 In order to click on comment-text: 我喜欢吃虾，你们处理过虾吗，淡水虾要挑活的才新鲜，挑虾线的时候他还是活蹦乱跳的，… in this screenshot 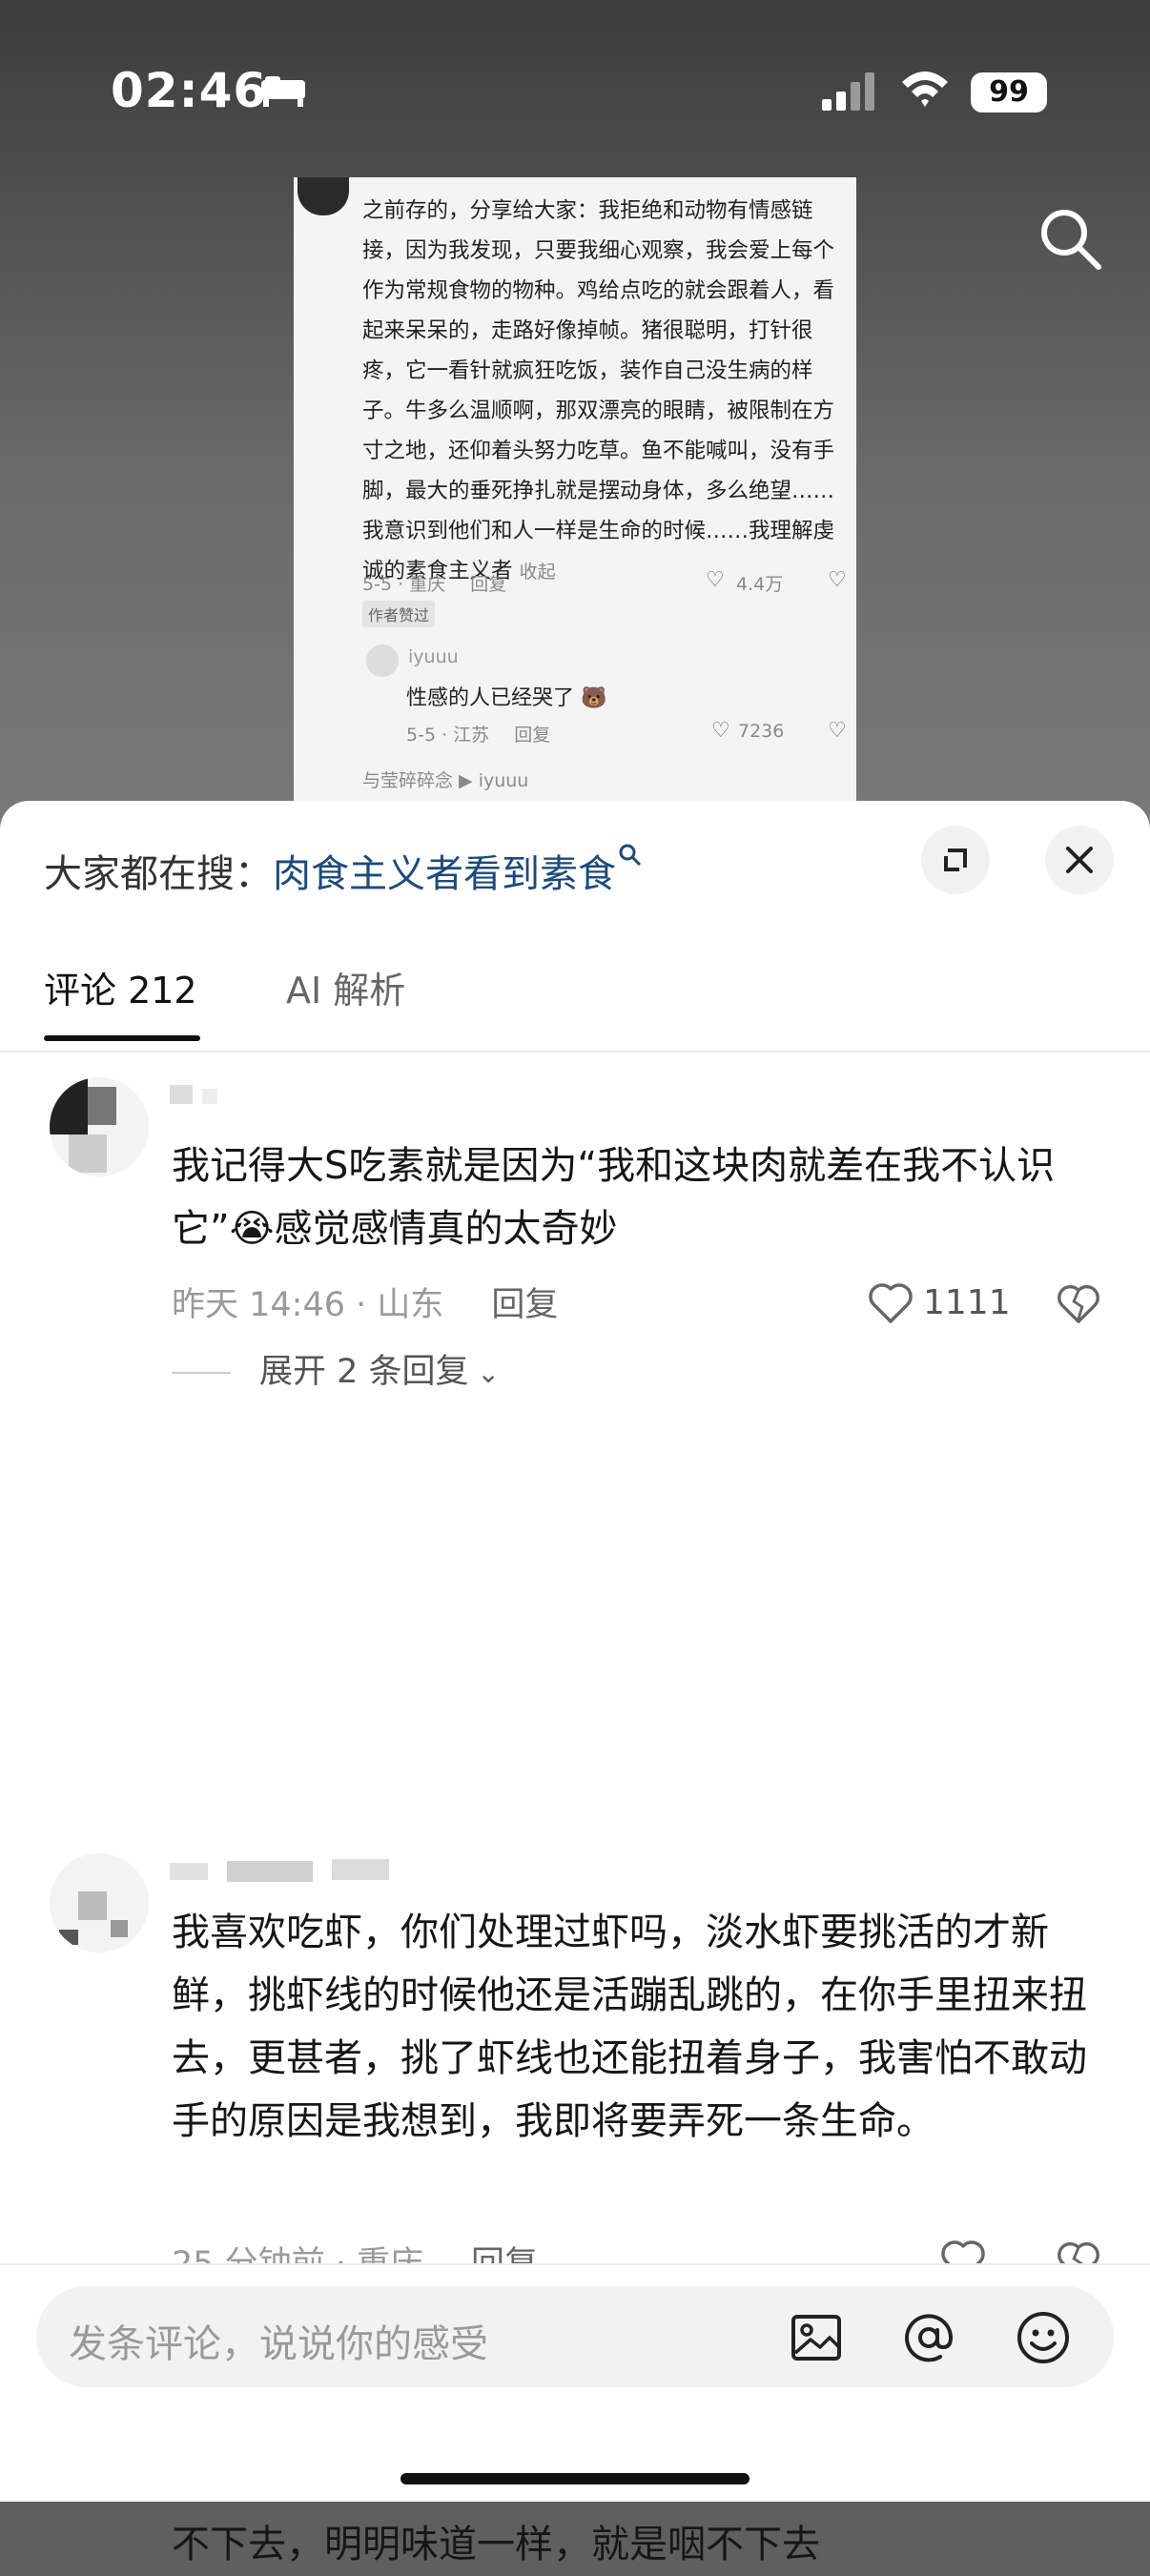, I will do `click(629, 2027)`.